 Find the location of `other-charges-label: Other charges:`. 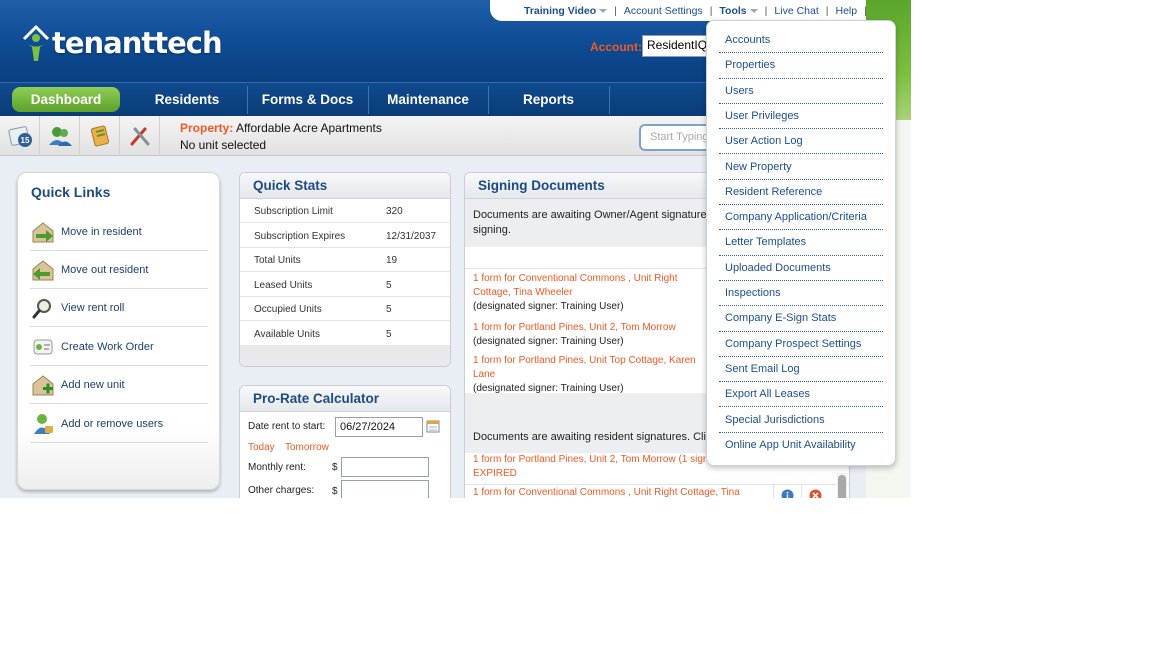

other-charges-label: Other charges: is located at coordinates (281, 490).